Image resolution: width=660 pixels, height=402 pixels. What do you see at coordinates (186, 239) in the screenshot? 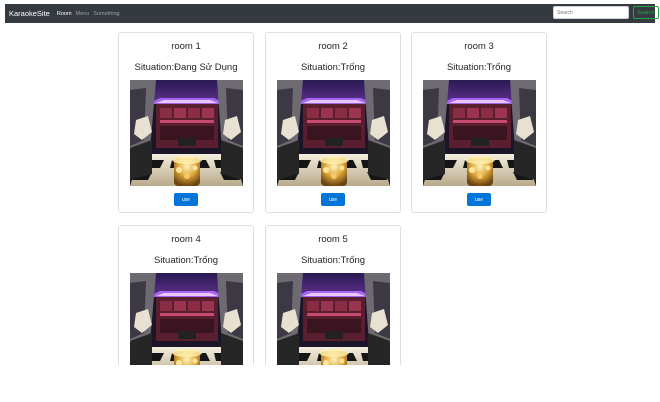
I see `room-title: room 4` at bounding box center [186, 239].